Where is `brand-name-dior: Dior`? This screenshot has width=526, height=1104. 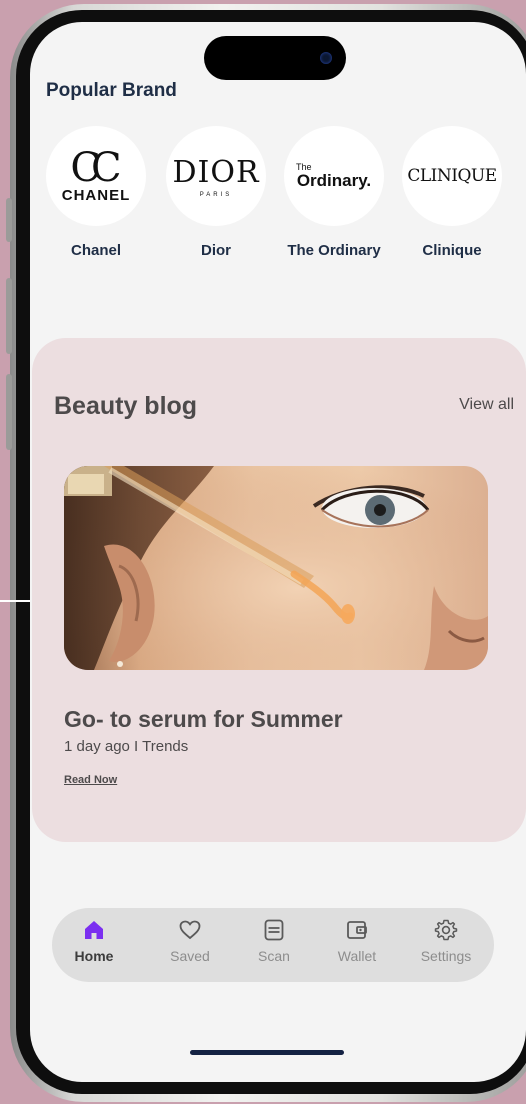 brand-name-dior: Dior is located at coordinates (216, 250).